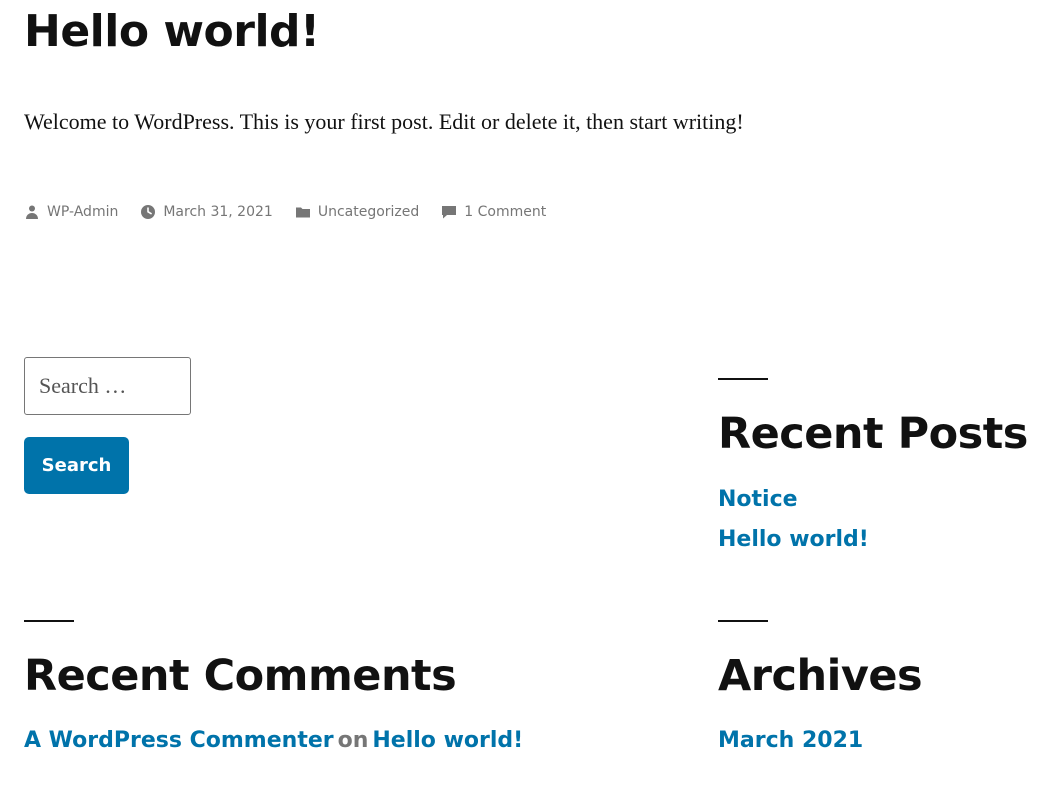  I want to click on post-author: WP-Admin, so click(71, 212).